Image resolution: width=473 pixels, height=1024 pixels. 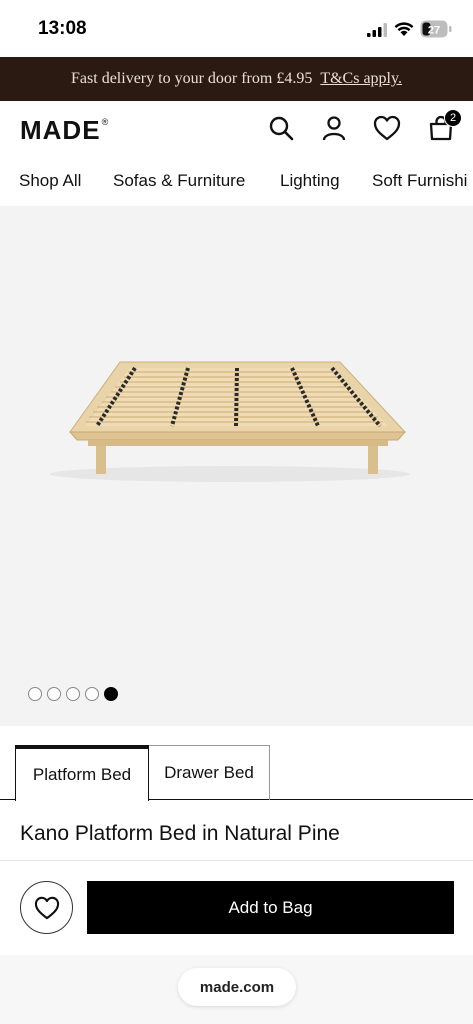 I want to click on promo-text: Fast delivery to your door from £4.95, so click(x=192, y=78).